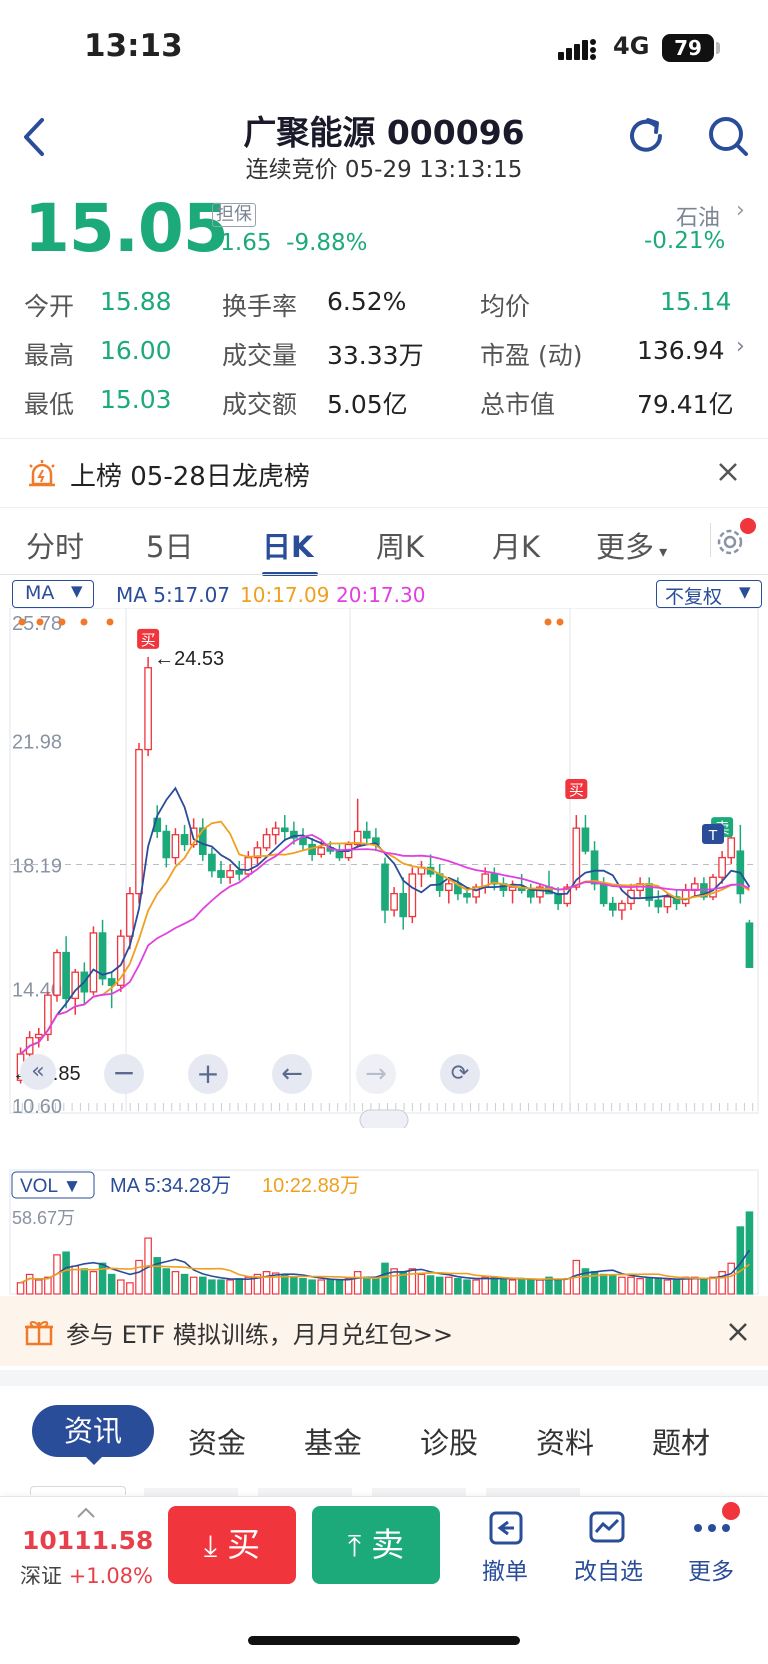 Image resolution: width=768 pixels, height=1664 pixels. I want to click on tab-fund: 基金, so click(333, 1441).